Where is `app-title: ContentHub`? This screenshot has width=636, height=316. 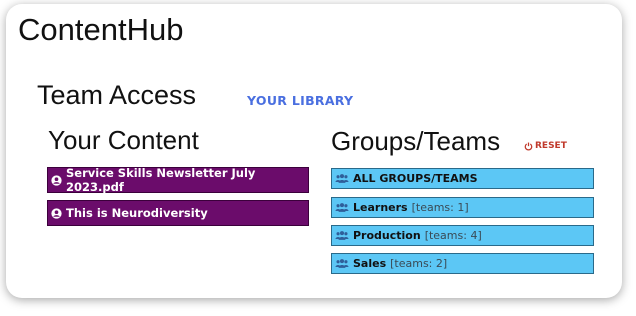
app-title: ContentHub is located at coordinates (101, 29).